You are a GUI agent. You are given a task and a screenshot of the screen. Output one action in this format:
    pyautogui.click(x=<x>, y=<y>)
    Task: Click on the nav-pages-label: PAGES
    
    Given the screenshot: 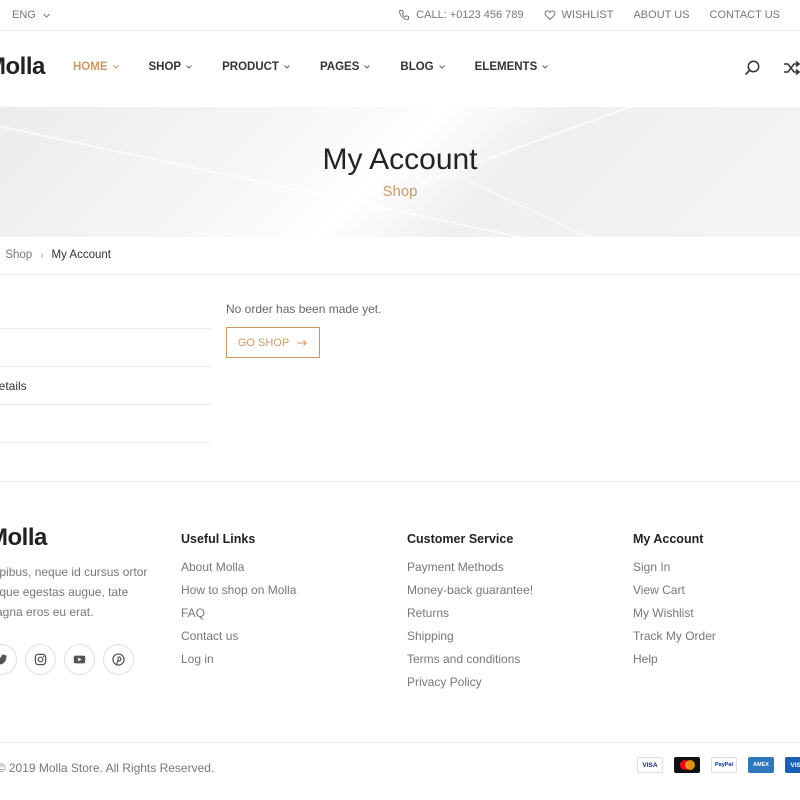 What is the action you would take?
    pyautogui.click(x=339, y=67)
    